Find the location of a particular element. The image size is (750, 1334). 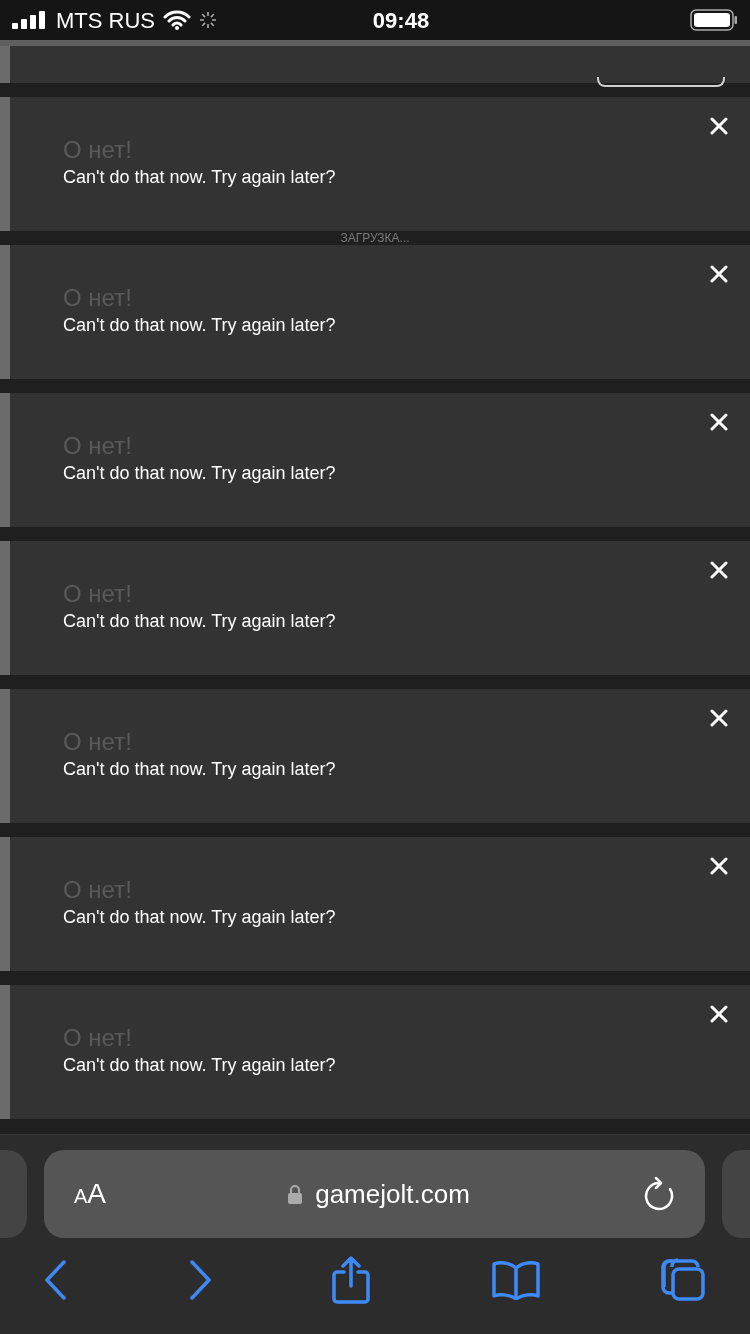

reload-icon is located at coordinates (659, 1194).